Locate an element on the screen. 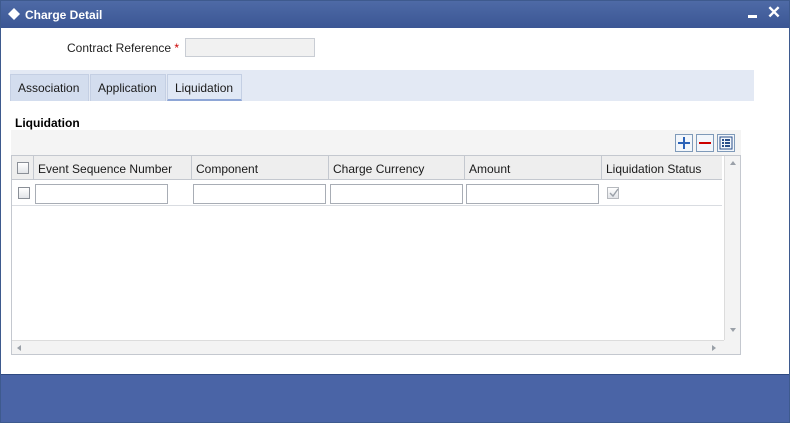  required-marker: * is located at coordinates (177, 48).